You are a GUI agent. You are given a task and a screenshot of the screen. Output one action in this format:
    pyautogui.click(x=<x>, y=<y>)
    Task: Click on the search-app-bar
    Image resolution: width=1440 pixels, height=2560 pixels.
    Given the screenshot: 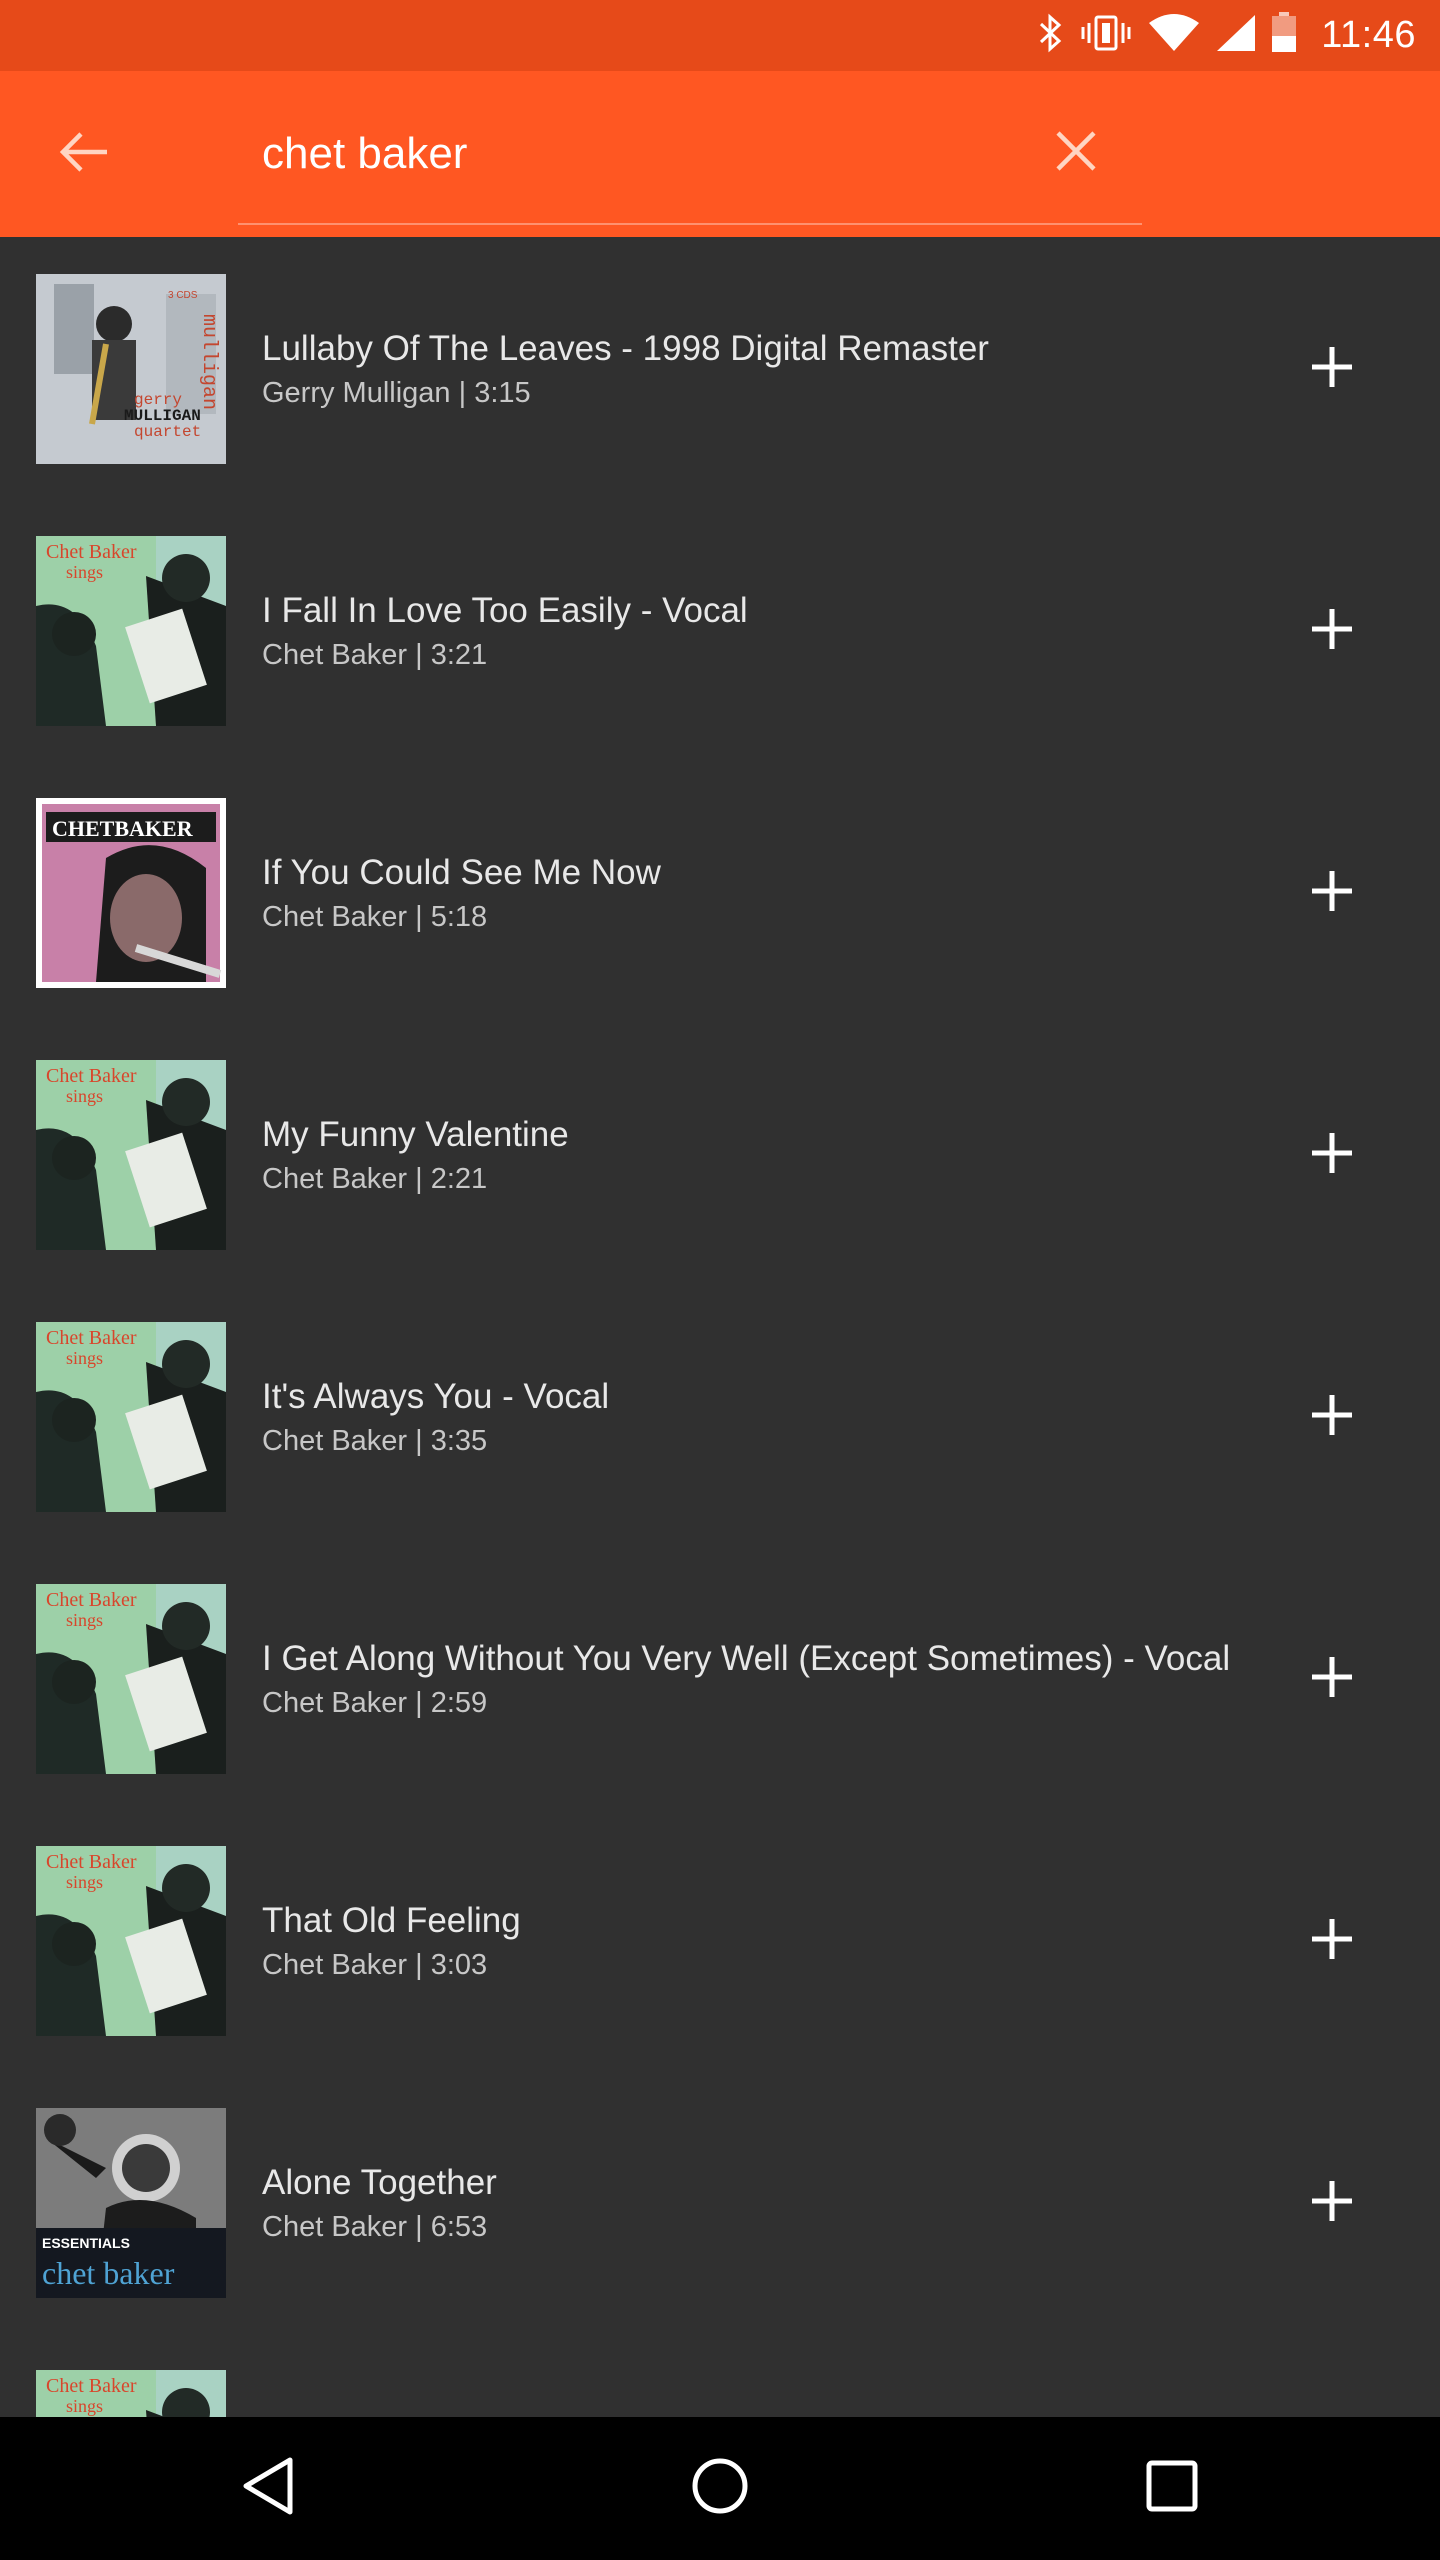 What is the action you would take?
    pyautogui.click(x=720, y=154)
    